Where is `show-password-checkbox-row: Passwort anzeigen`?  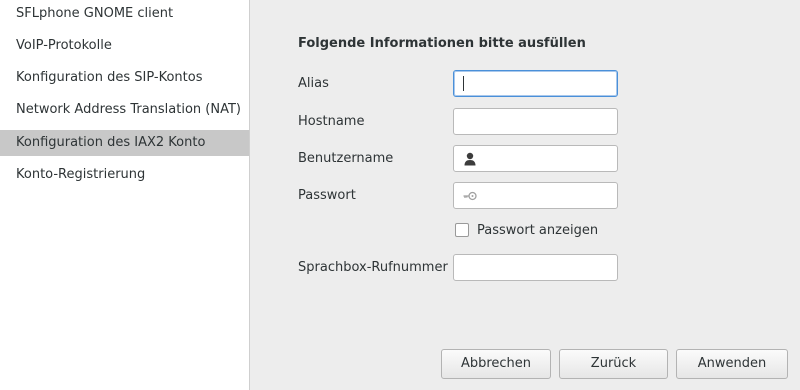 show-password-checkbox-row: Passwort anzeigen is located at coordinates (526, 230).